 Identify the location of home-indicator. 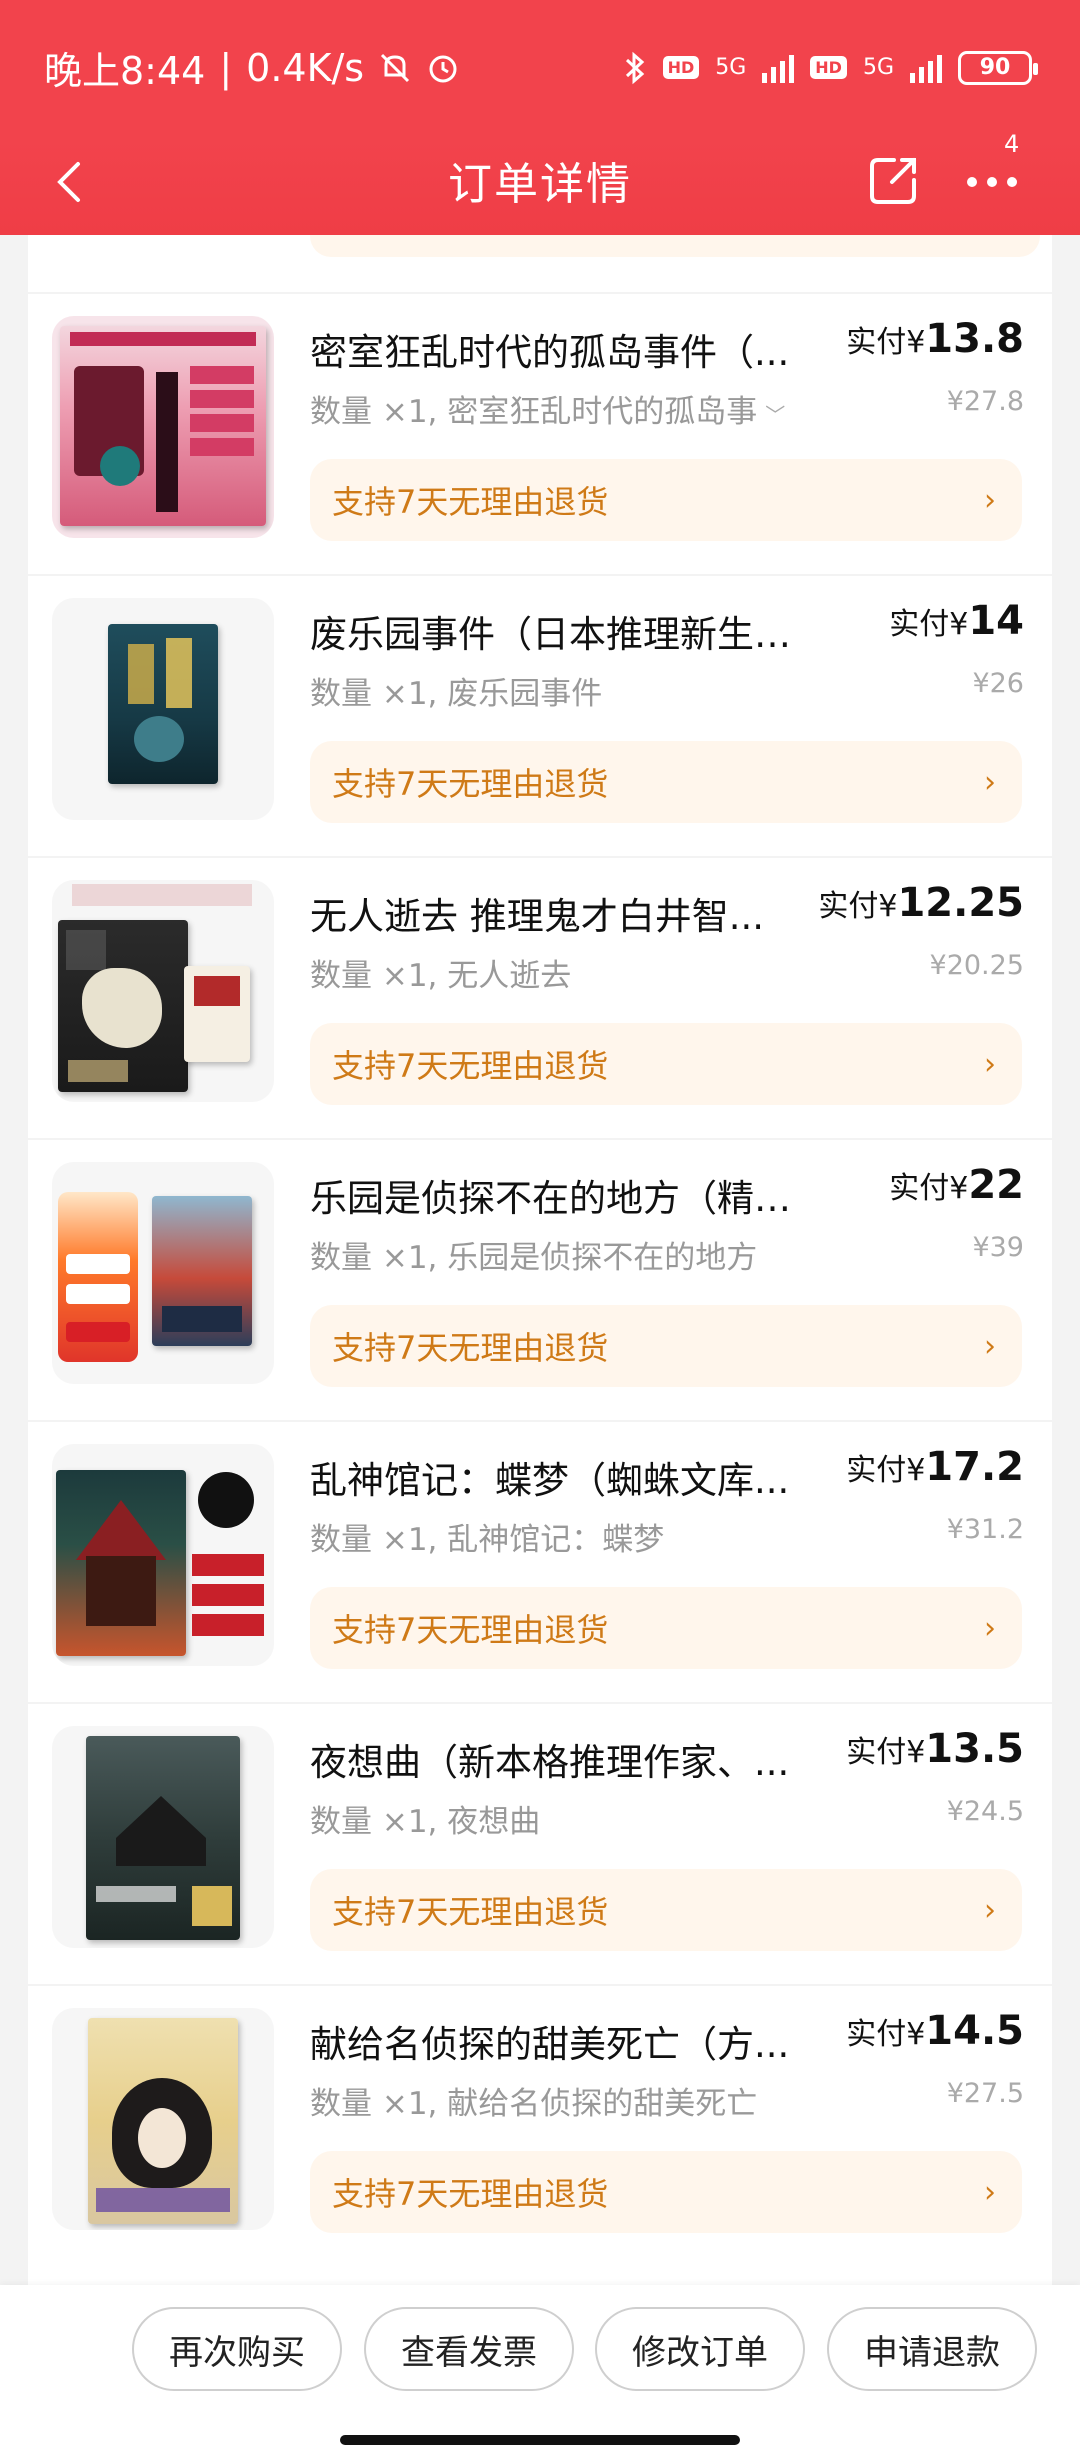
(540, 2440).